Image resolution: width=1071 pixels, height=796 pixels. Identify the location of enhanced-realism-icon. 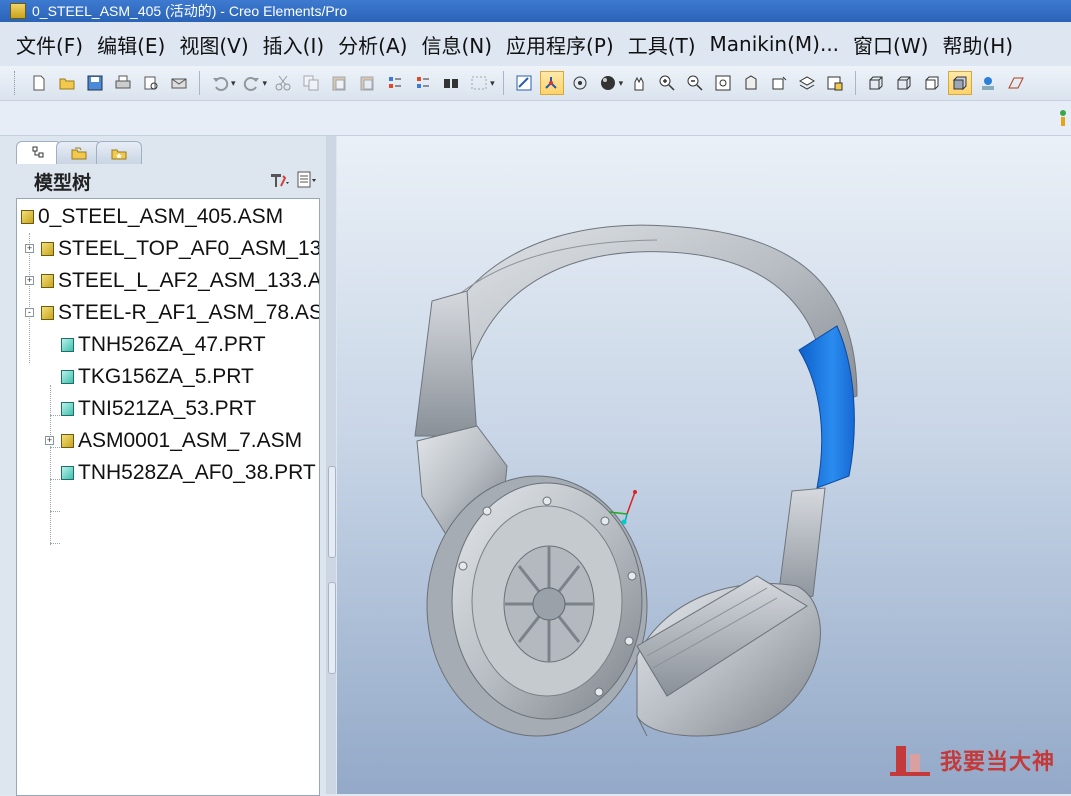
(988, 83).